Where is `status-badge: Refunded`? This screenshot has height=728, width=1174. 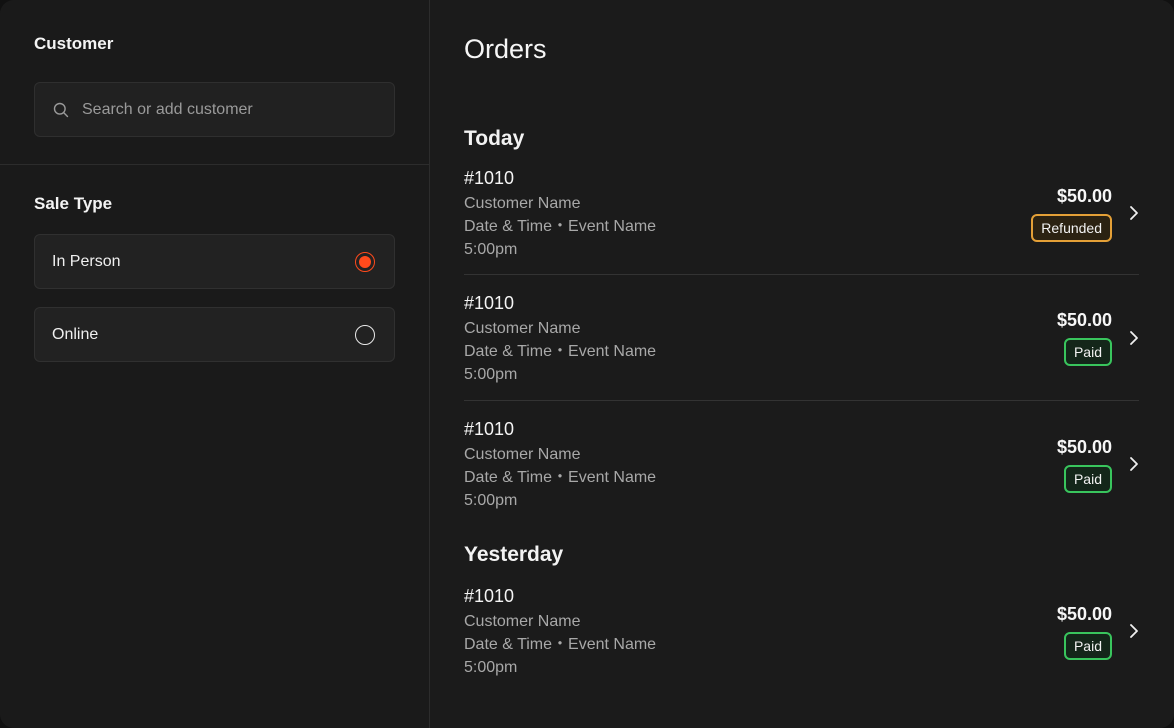
status-badge: Refunded is located at coordinates (1071, 227).